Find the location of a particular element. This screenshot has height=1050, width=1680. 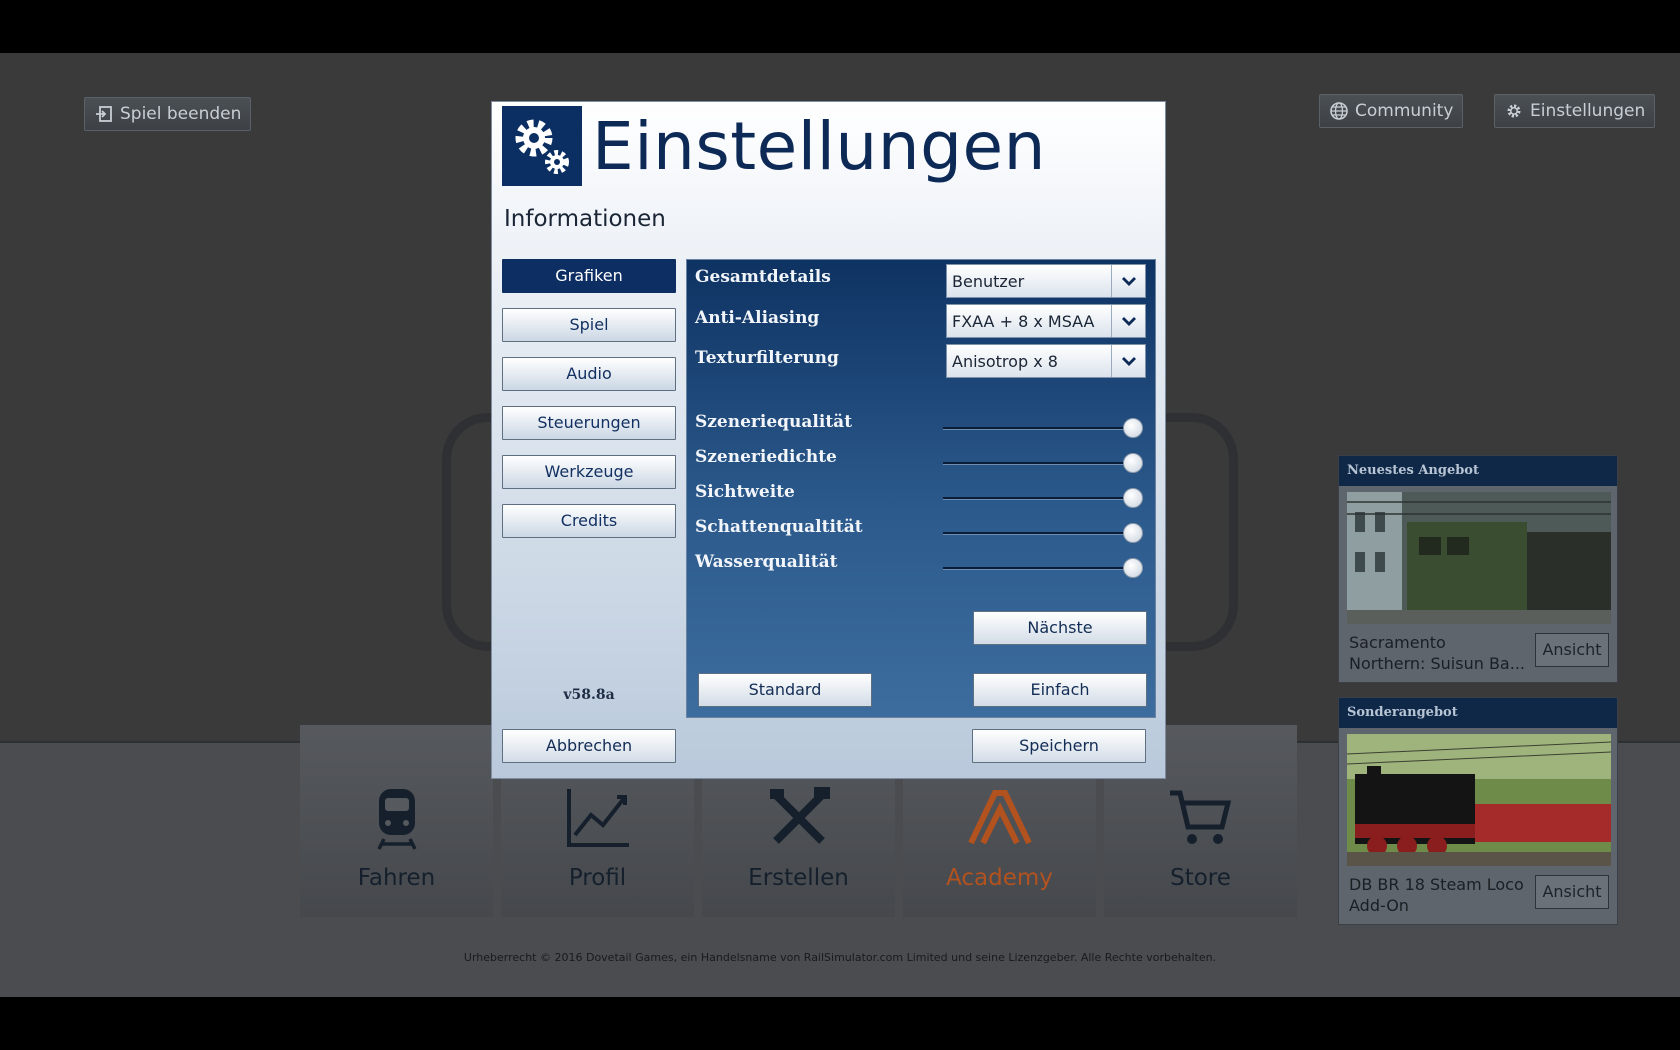

shopping-cart-icon is located at coordinates (1200, 817).